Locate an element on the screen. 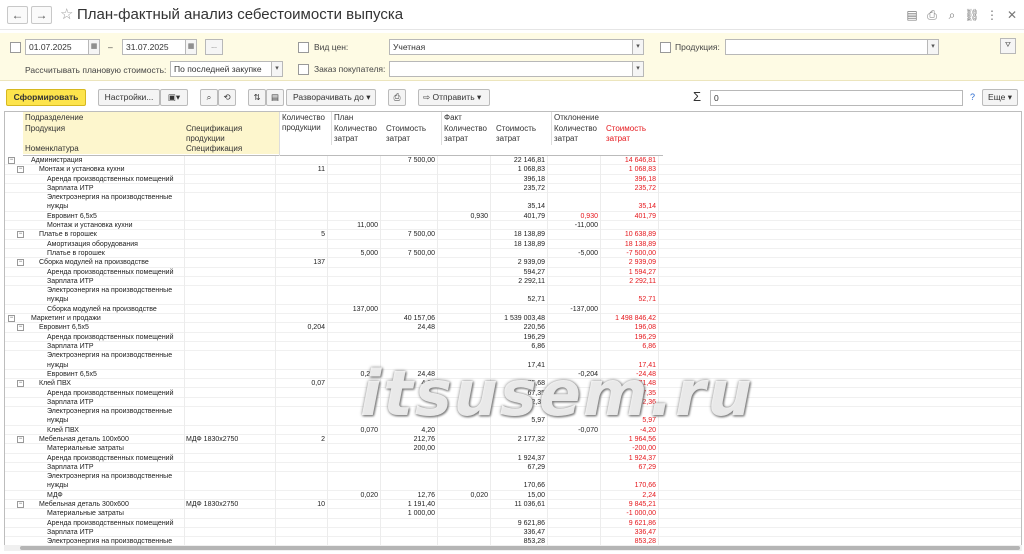  search-icon: ⌕ is located at coordinates (209, 97).